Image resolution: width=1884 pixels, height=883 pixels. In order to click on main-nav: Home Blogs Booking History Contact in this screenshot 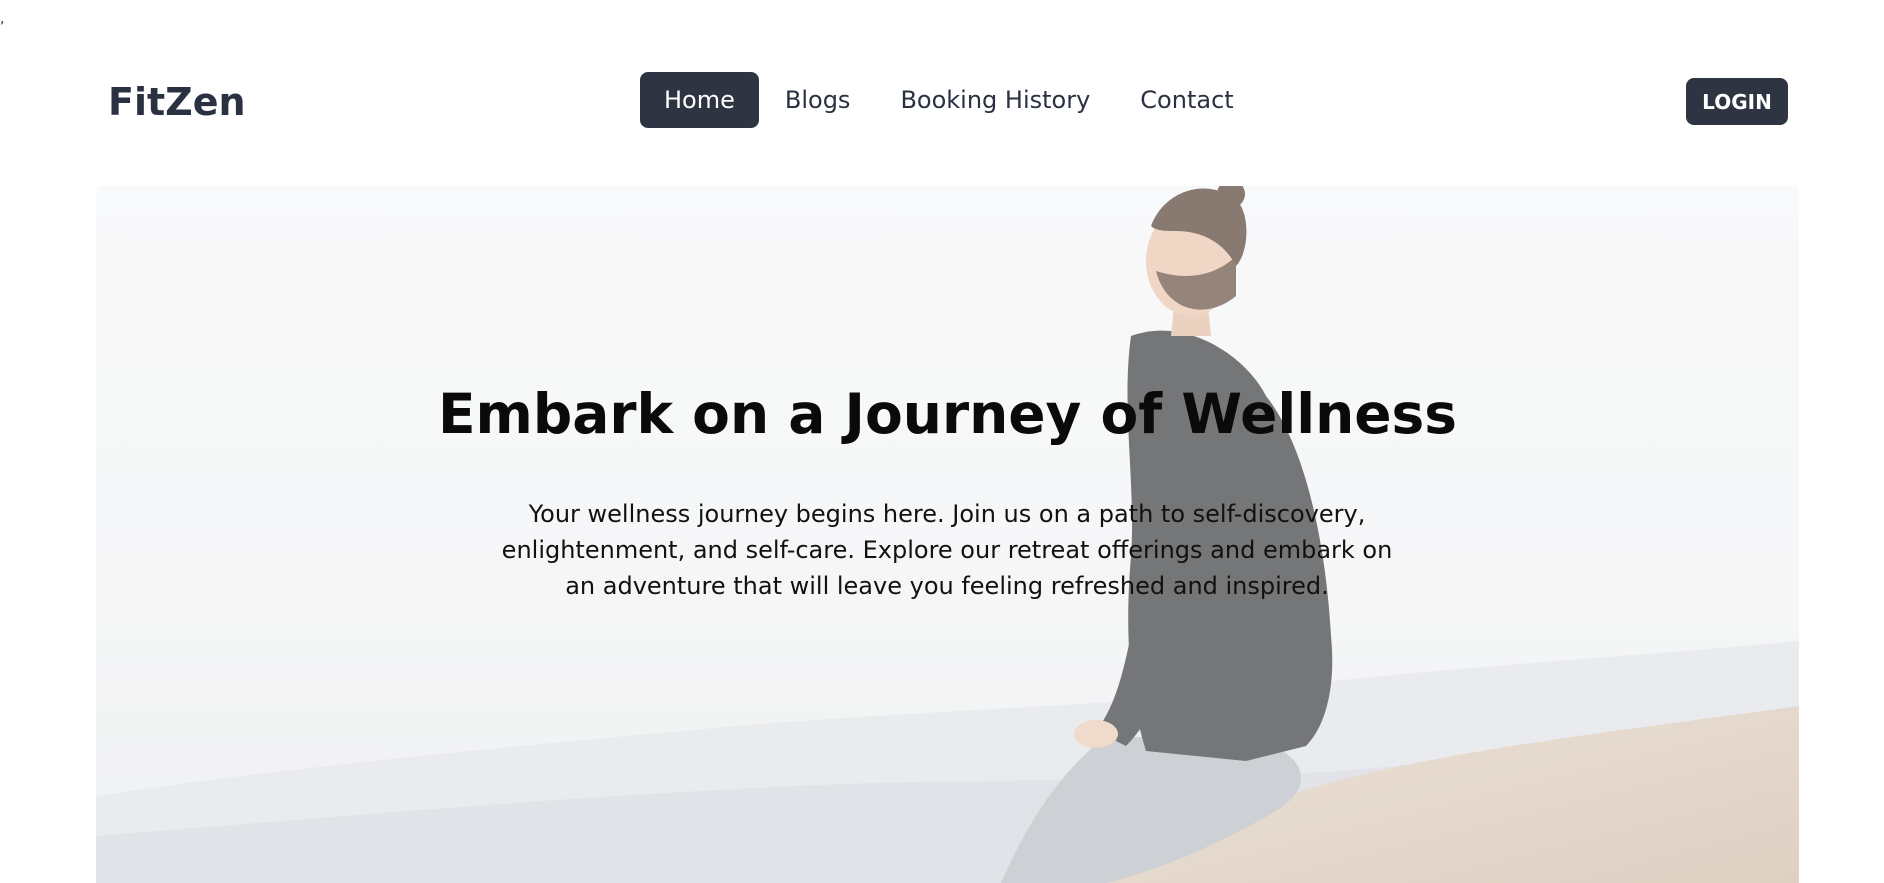, I will do `click(949, 100)`.